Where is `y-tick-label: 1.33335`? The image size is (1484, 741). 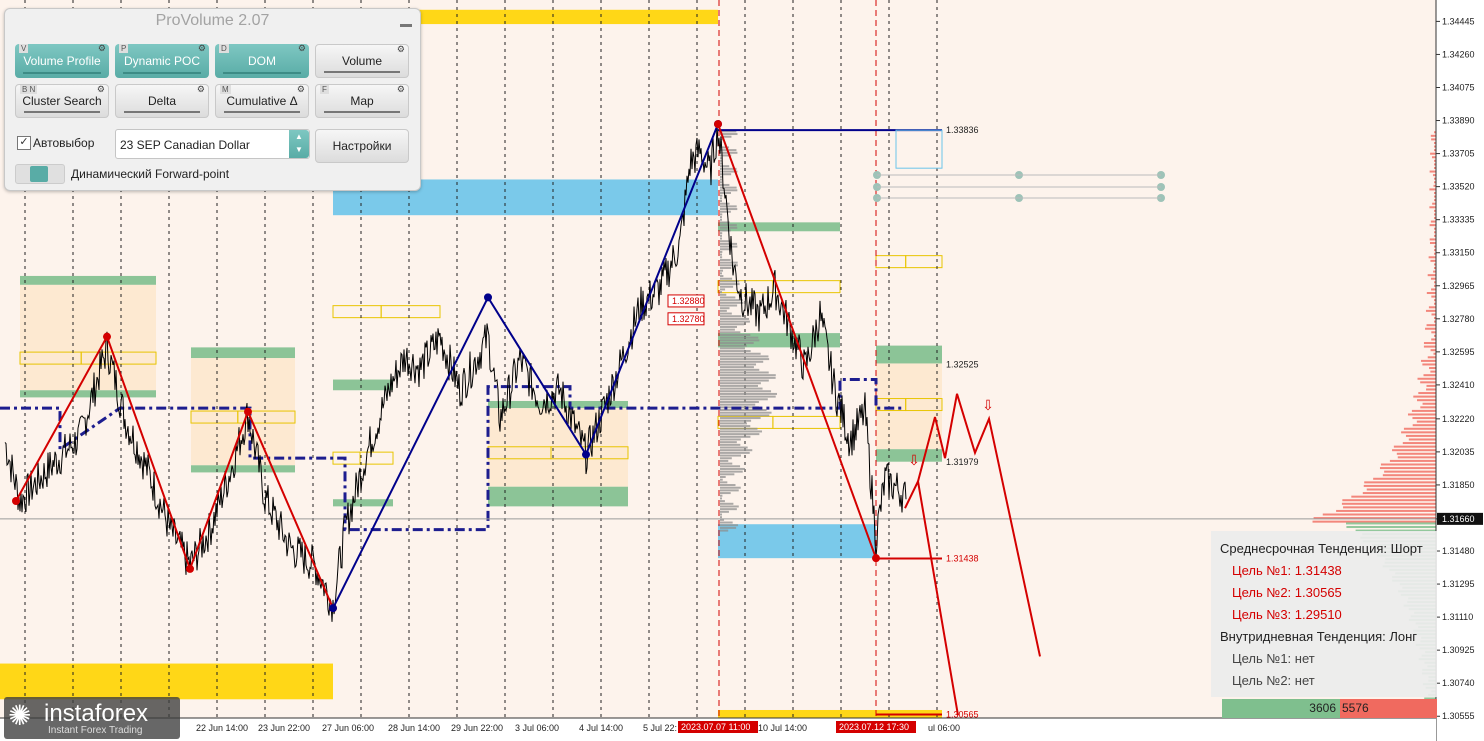 y-tick-label: 1.33335 is located at coordinates (1458, 220).